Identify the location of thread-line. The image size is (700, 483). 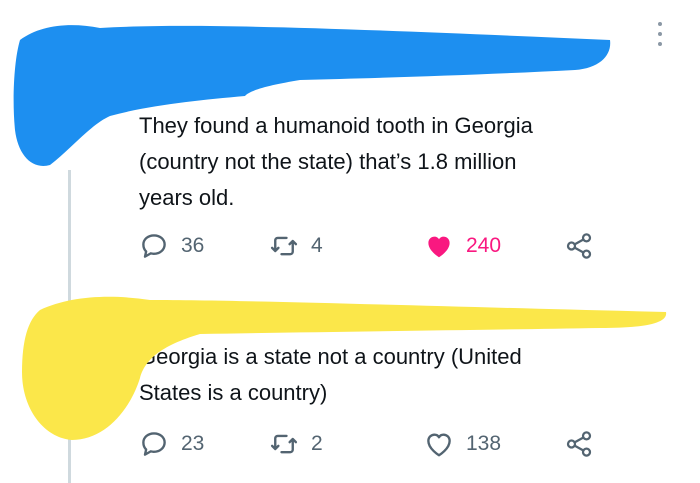
(69, 326).